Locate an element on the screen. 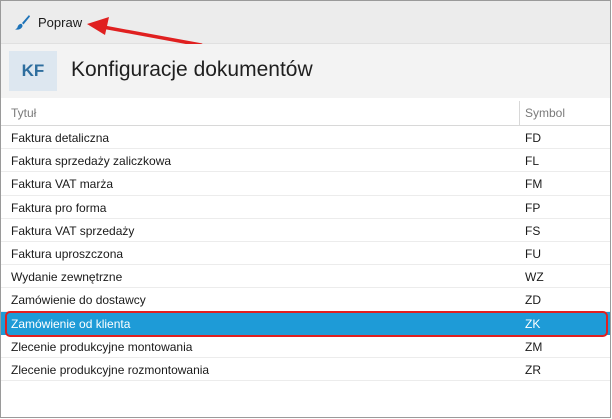  row-symbol: FU is located at coordinates (533, 253).